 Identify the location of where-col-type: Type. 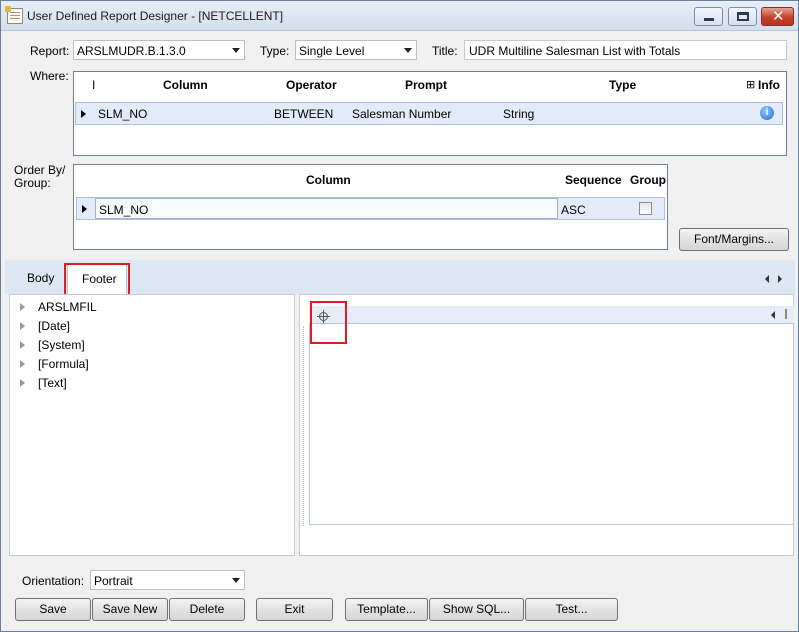
(623, 85).